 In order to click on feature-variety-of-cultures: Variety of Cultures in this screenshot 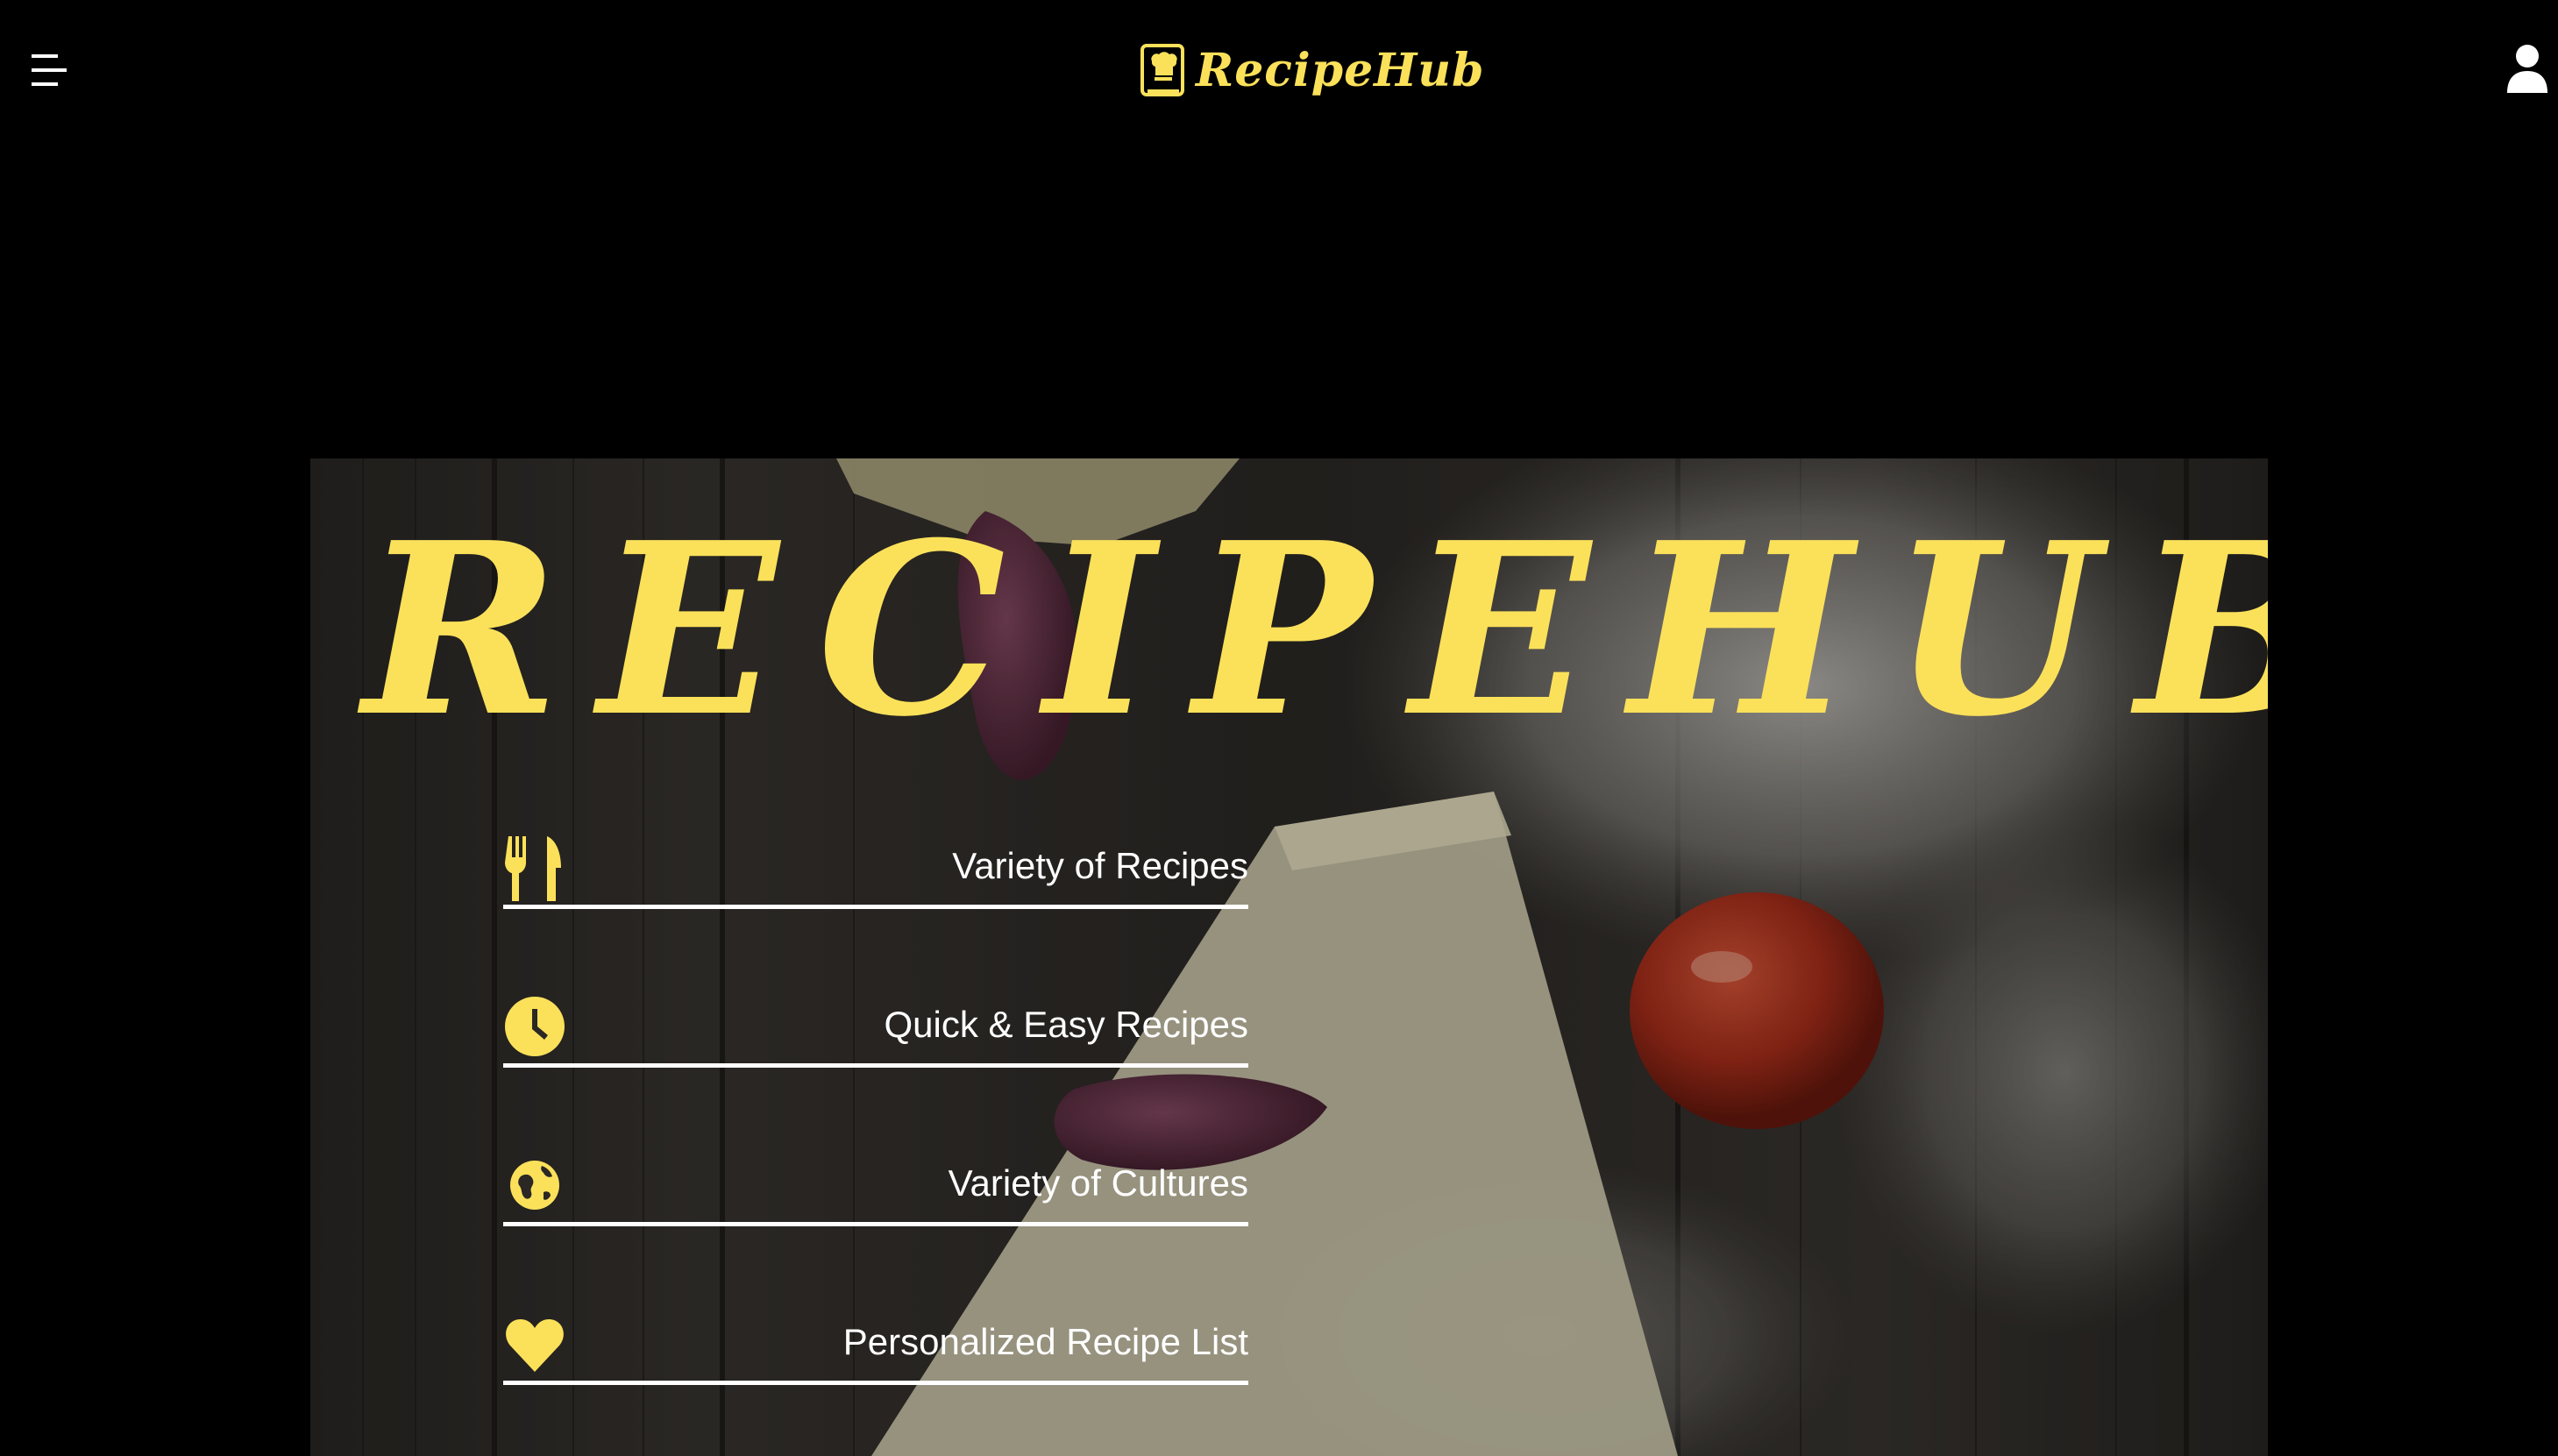, I will do `click(875, 1212)`.